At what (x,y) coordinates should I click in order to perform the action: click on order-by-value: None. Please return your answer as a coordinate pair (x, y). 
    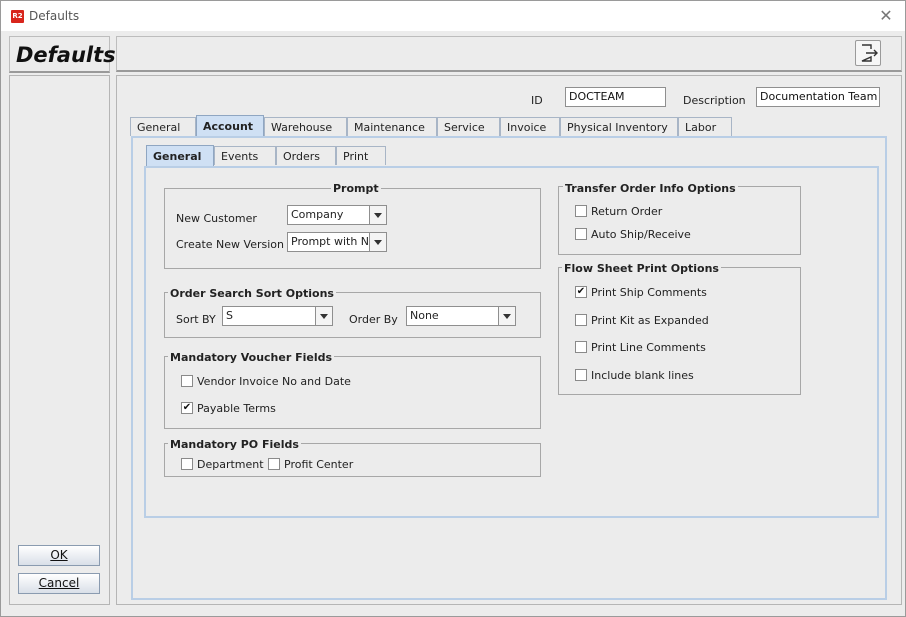
    Looking at the image, I should click on (424, 315).